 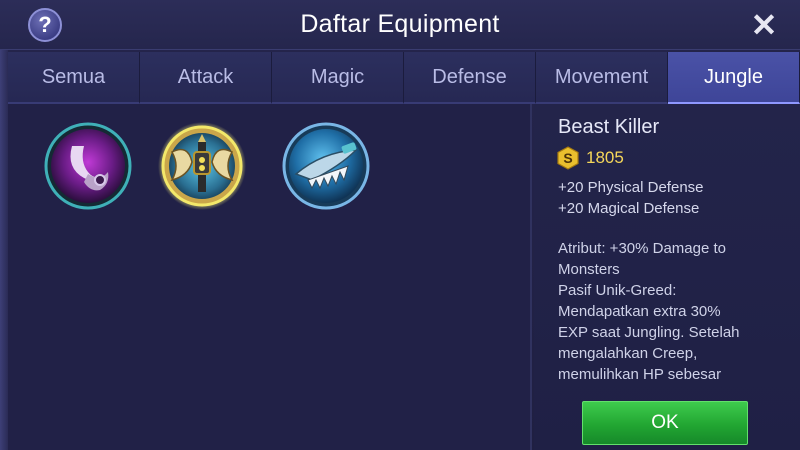 I want to click on item-name: Beast Killer, so click(x=609, y=127).